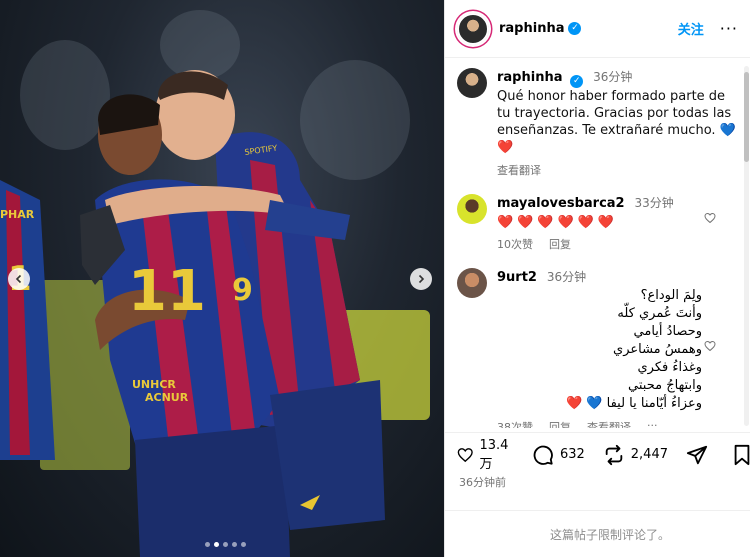 This screenshot has width=750, height=557. Describe the element at coordinates (561, 203) in the screenshot. I see `comment-username: mayalovesbarca2` at that location.